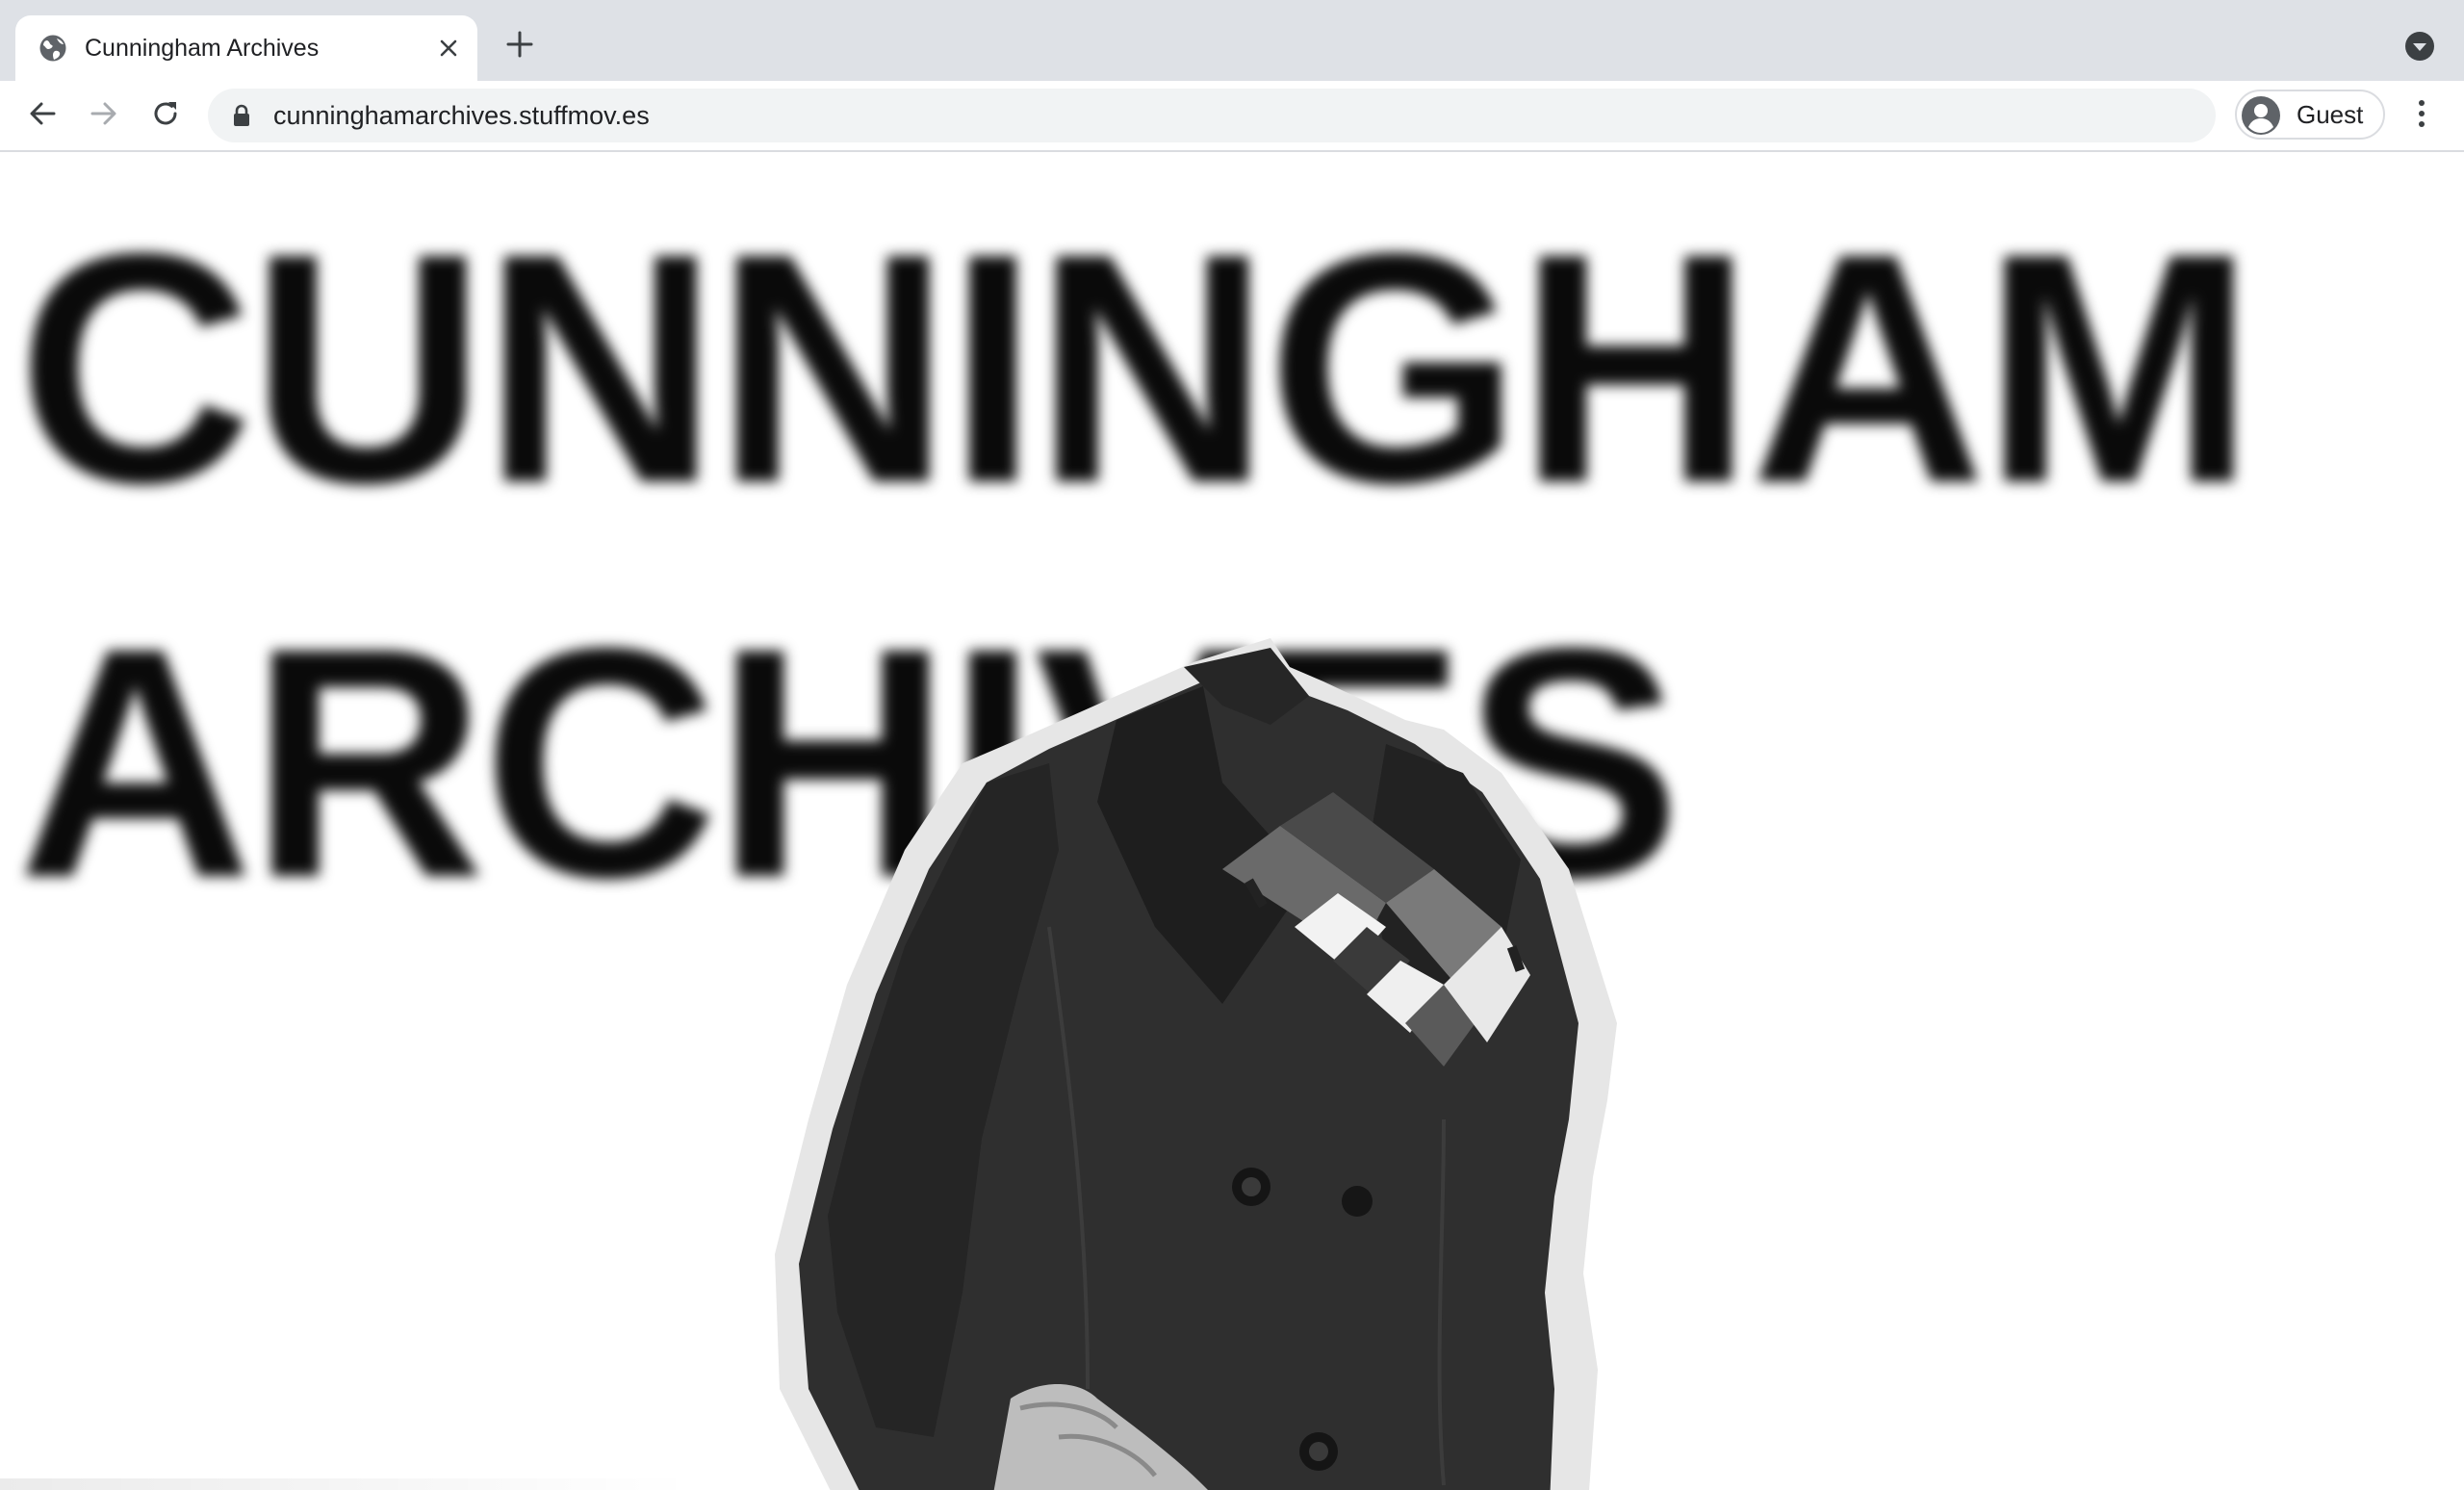 Image resolution: width=2464 pixels, height=1490 pixels. Describe the element at coordinates (1212, 115) in the screenshot. I see `address-bar: cunninghamarchives.stuffmov.es` at that location.